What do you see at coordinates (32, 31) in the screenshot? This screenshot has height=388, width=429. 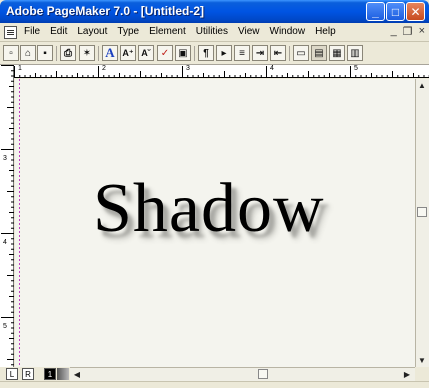 I see `menu-file: File` at bounding box center [32, 31].